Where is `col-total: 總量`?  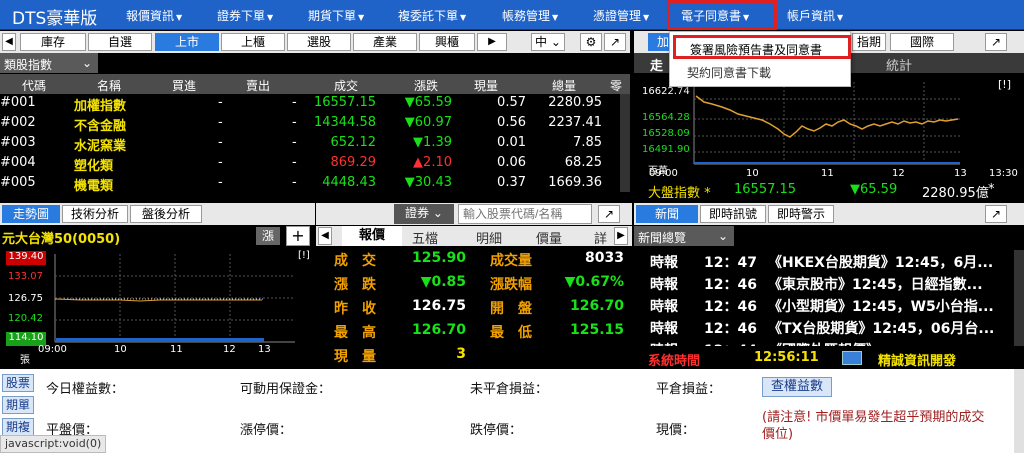
col-total: 總量 is located at coordinates (564, 85).